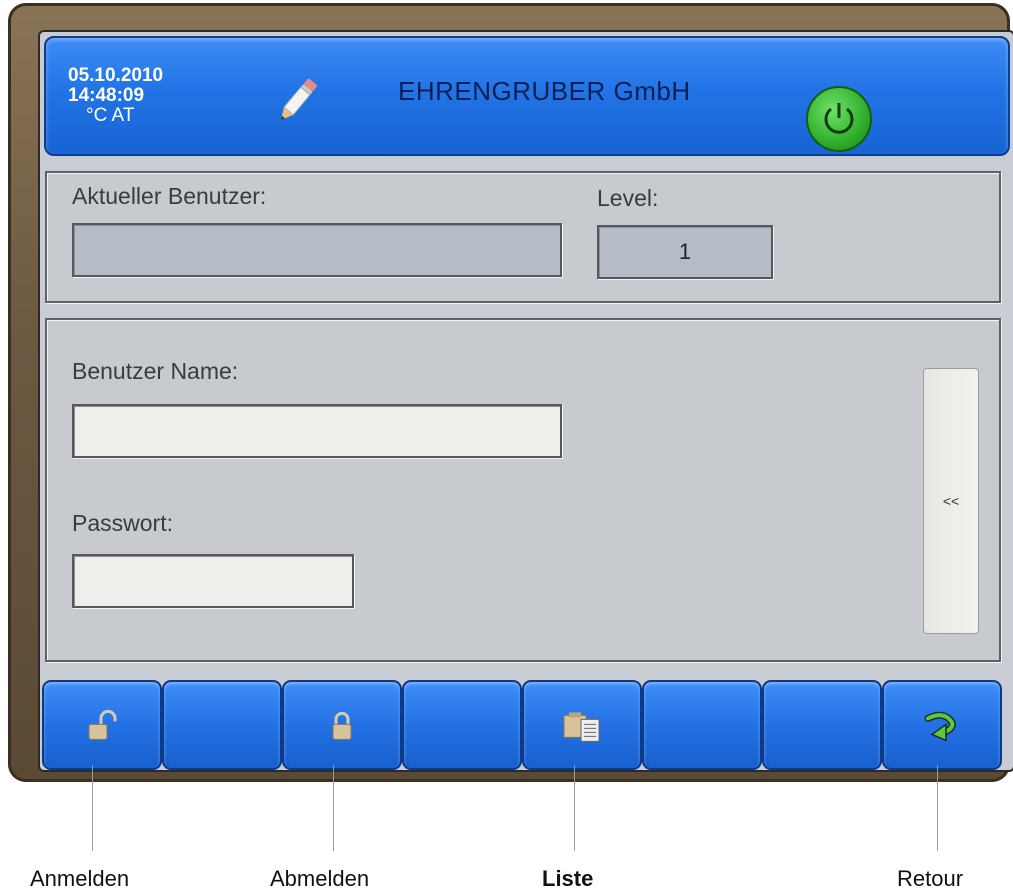 The image size is (1013, 896). Describe the element at coordinates (317, 250) in the screenshot. I see `current-user-field` at that location.